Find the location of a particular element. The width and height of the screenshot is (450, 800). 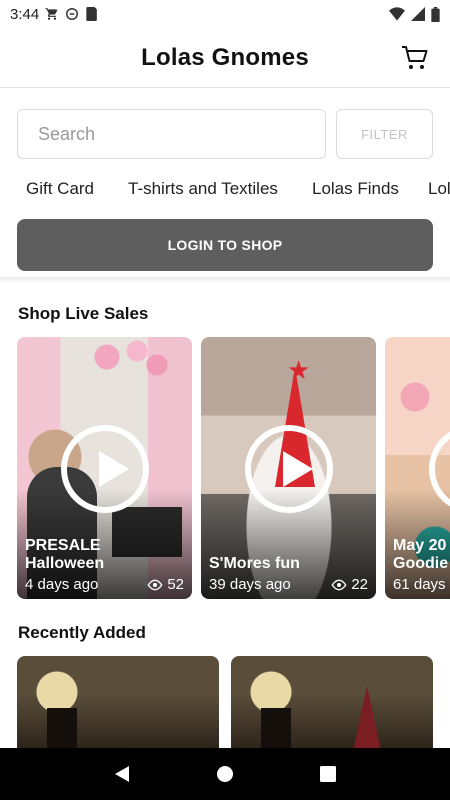

shopping-cart-notification-icon is located at coordinates (52, 14).